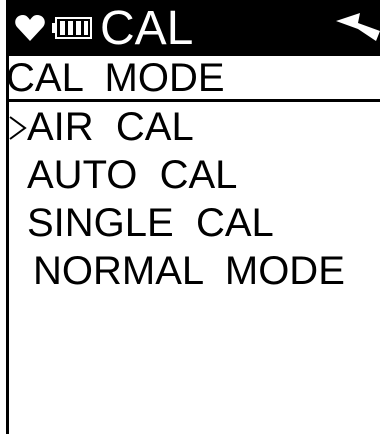 The width and height of the screenshot is (380, 434). What do you see at coordinates (110, 127) in the screenshot?
I see `menu-item-label: AIR CAL` at bounding box center [110, 127].